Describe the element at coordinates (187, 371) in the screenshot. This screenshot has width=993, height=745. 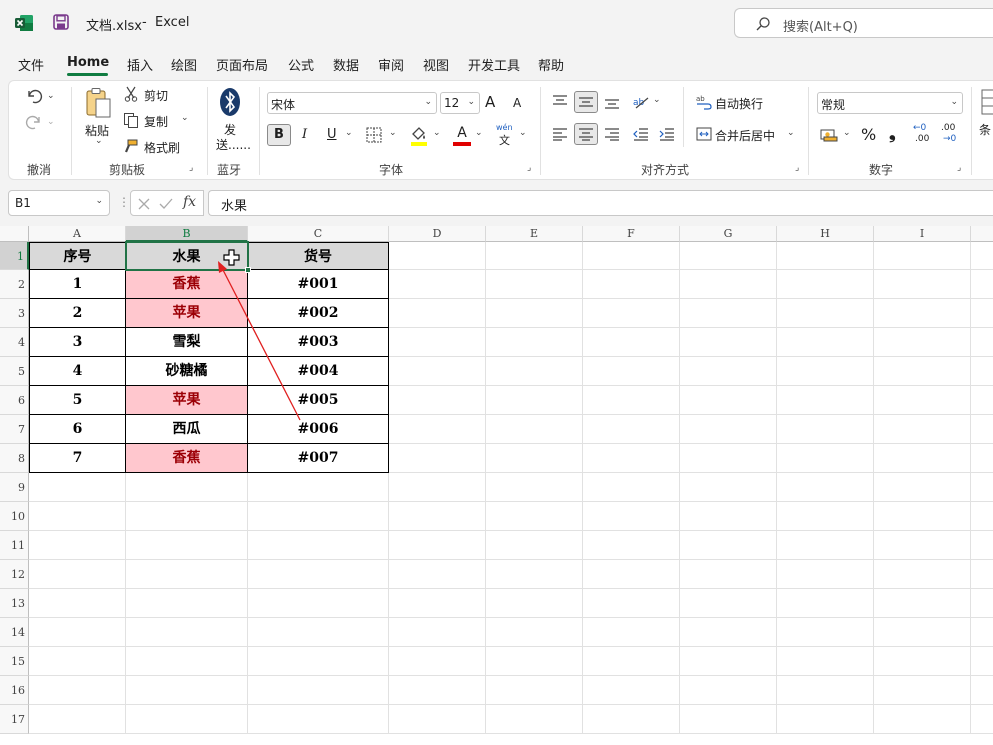
I see `table-cell: 砂糖橘` at that location.